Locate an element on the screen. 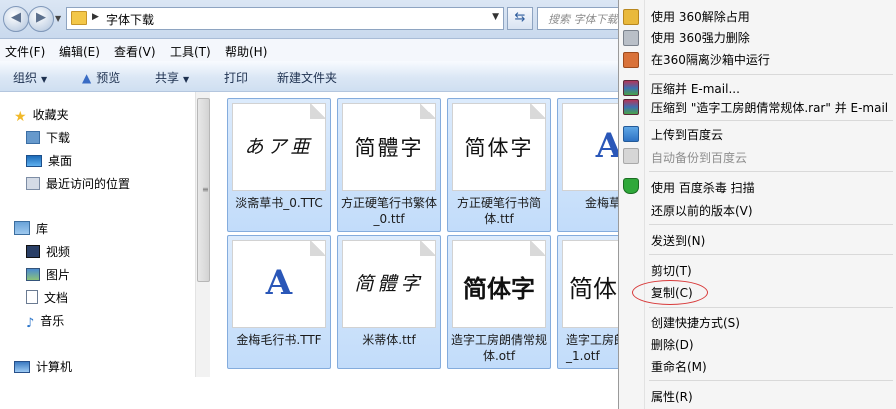 Image resolution: width=896 pixels, height=409 pixels. desktop-icon is located at coordinates (34, 161).